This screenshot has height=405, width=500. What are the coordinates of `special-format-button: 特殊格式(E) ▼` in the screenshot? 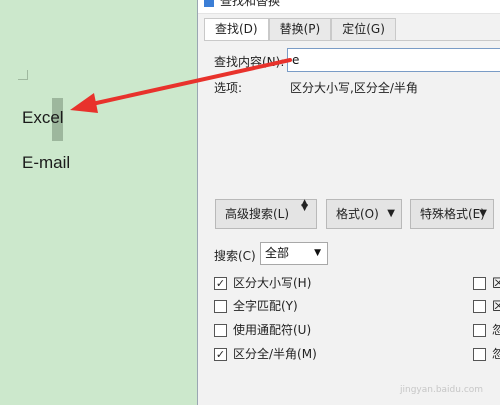 It's located at (452, 214).